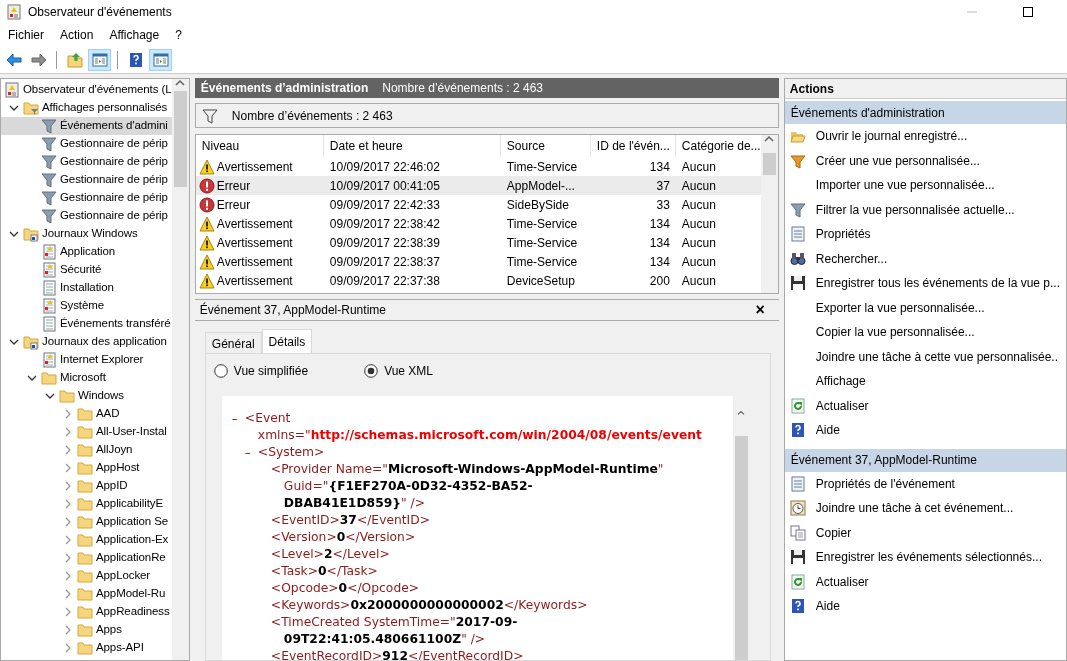 This screenshot has height=661, width=1067. What do you see at coordinates (86, 126) in the screenshot?
I see `tree-item: Événements d'admini` at bounding box center [86, 126].